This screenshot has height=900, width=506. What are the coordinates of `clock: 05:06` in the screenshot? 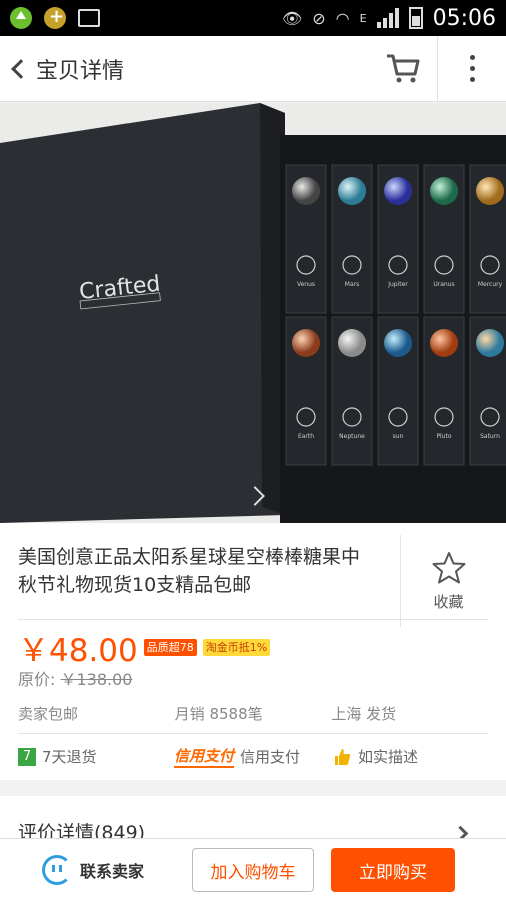 It's located at (464, 18).